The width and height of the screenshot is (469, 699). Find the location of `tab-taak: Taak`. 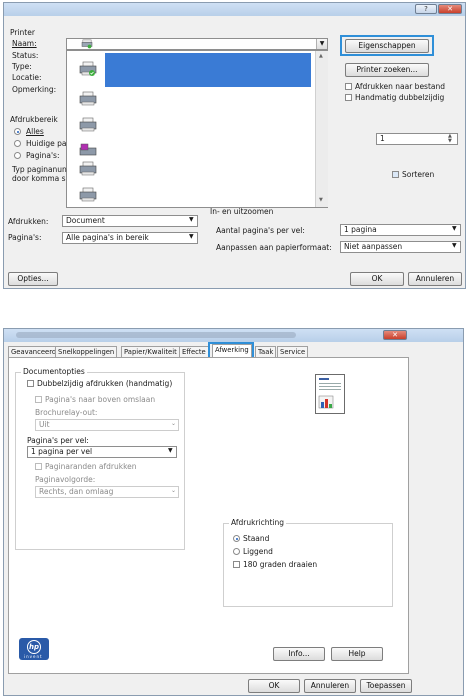

tab-taak: Taak is located at coordinates (266, 351).